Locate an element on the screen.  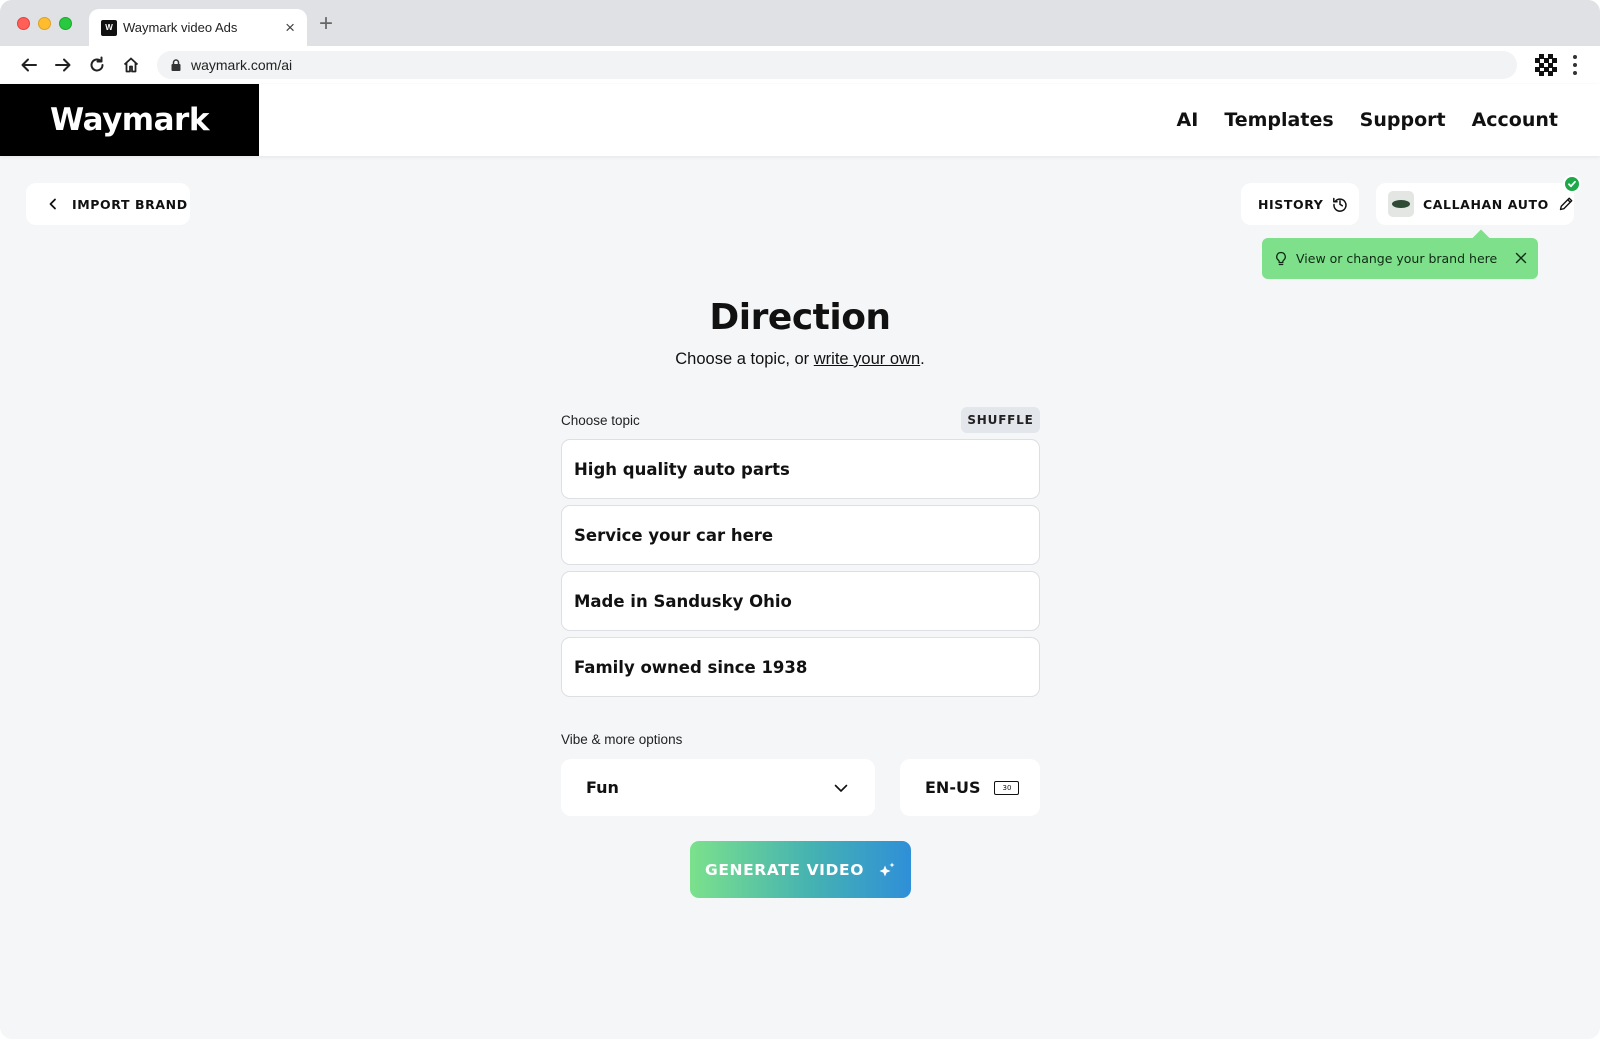
topic-option: Family owned since 1938 is located at coordinates (800, 667).